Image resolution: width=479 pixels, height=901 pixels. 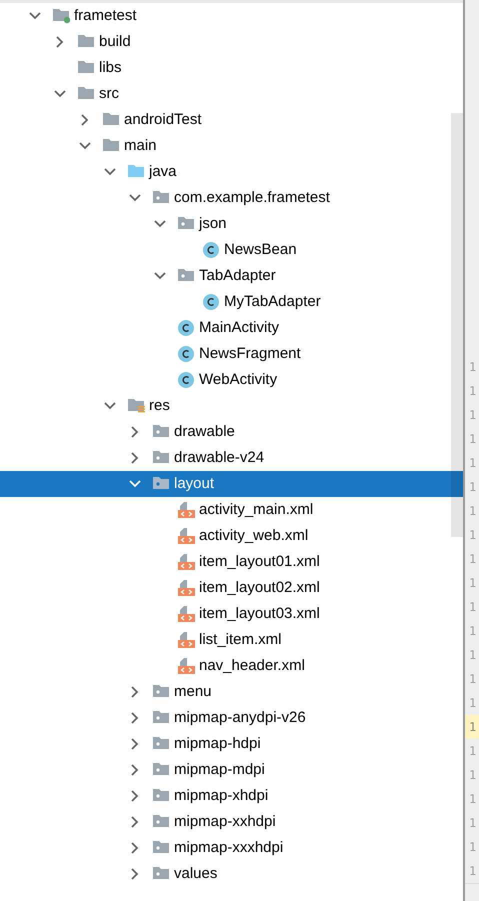 I want to click on tree-item-label: drawable-v24, so click(x=219, y=458).